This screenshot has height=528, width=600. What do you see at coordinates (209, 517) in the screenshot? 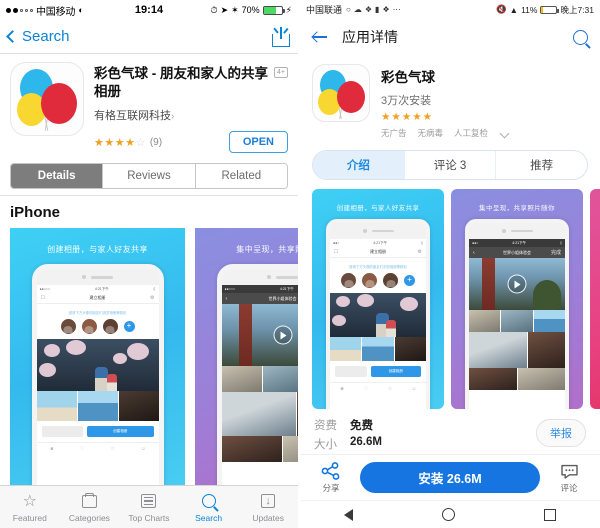
I see `tab-label: Search` at bounding box center [209, 517].